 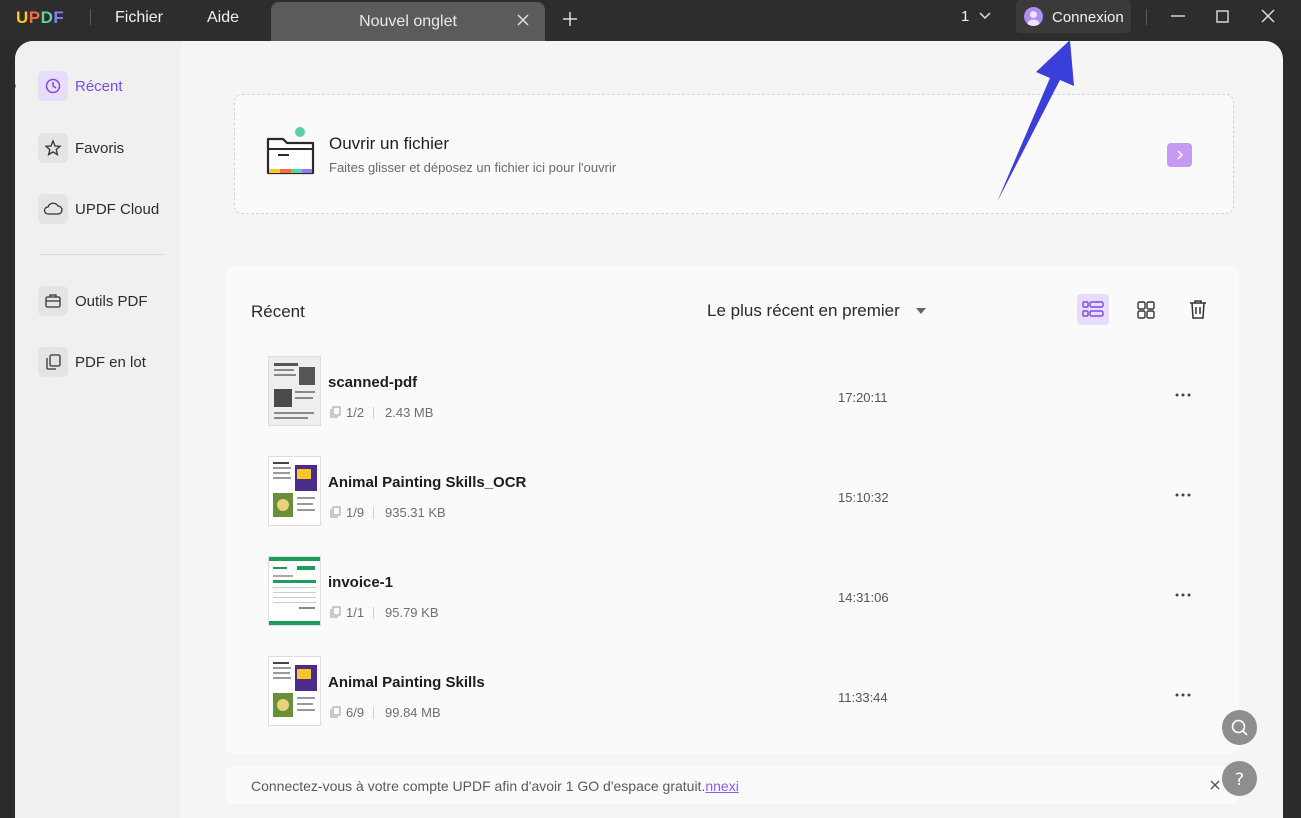 I want to click on sidebar-item-outils-pdf: Outils PDF, so click(x=108, y=301).